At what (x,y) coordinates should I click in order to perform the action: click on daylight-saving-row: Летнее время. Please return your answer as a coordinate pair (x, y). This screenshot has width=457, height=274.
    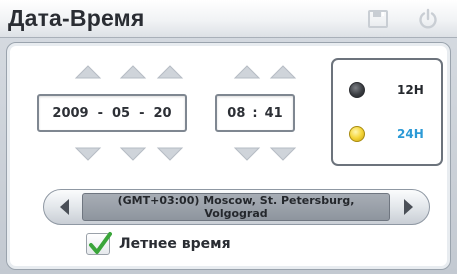
    Looking at the image, I should click on (158, 244).